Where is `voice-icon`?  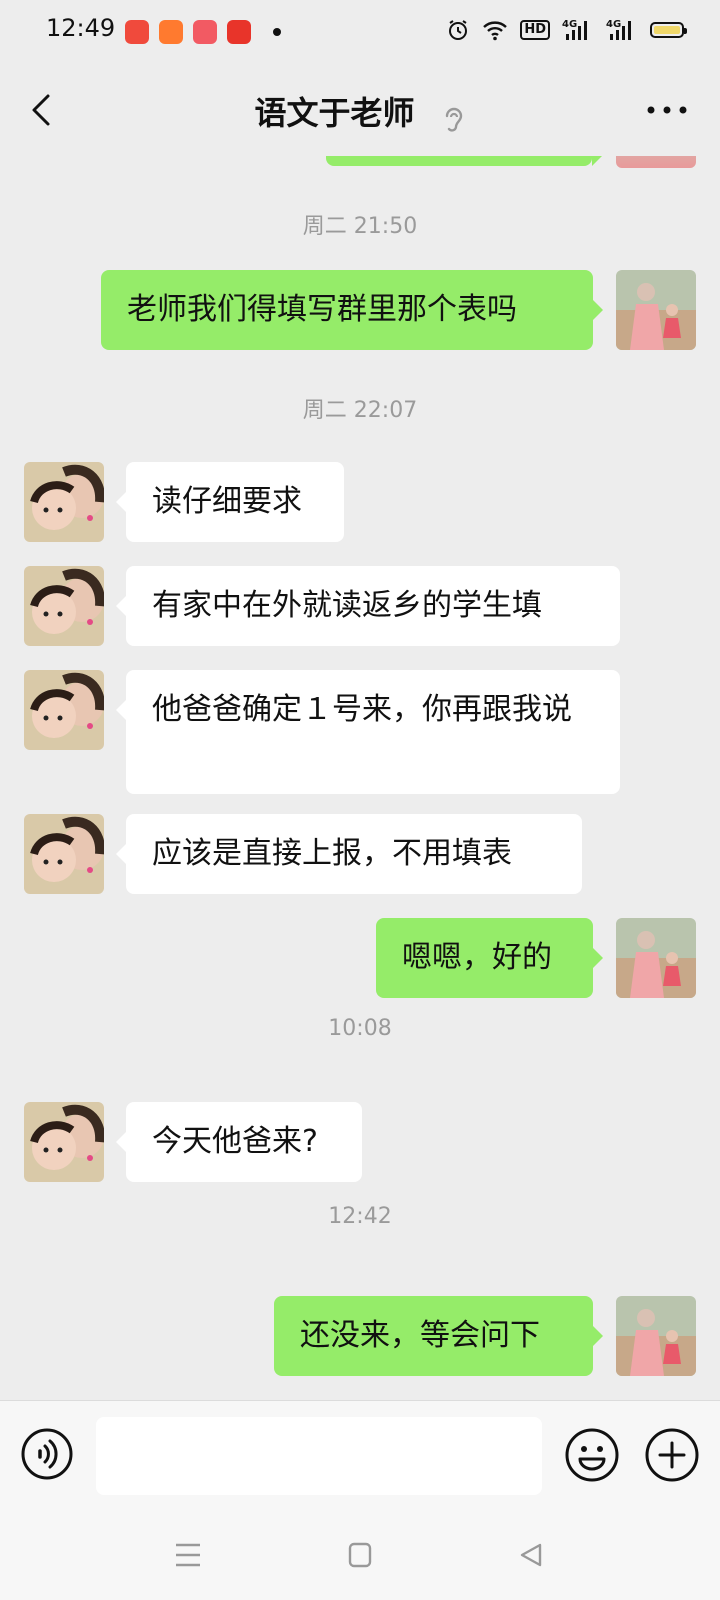
voice-icon is located at coordinates (47, 1454).